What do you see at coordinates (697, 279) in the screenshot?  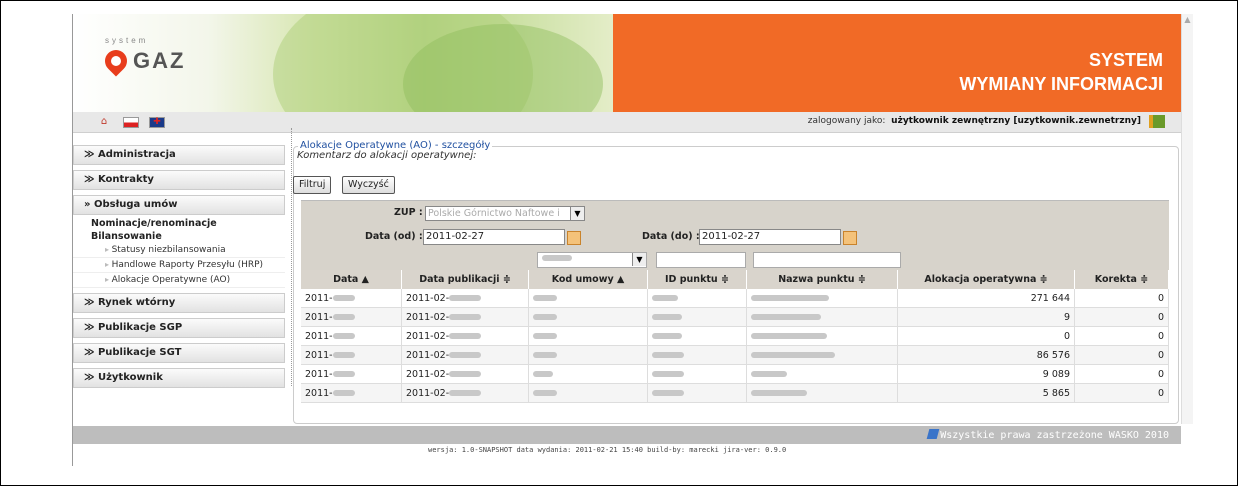 I see `column-header-id-punktu: ID punktu ≑` at bounding box center [697, 279].